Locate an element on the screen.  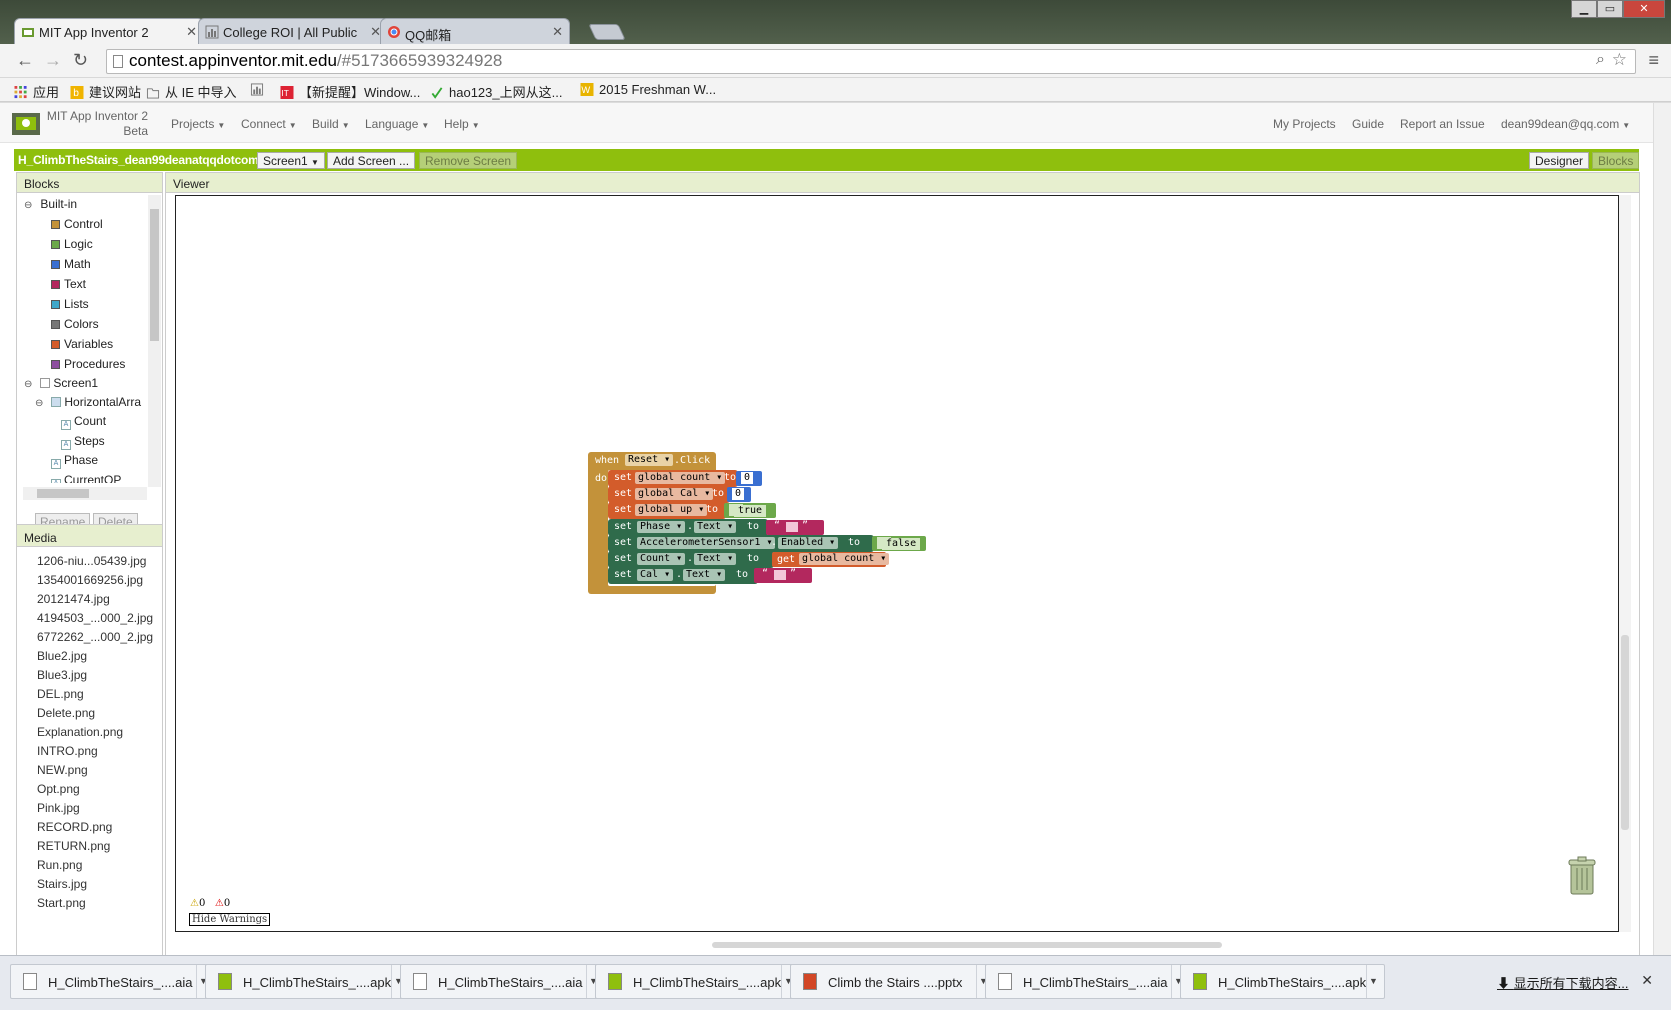
menu-language: Language ▼ is located at coordinates (397, 124).